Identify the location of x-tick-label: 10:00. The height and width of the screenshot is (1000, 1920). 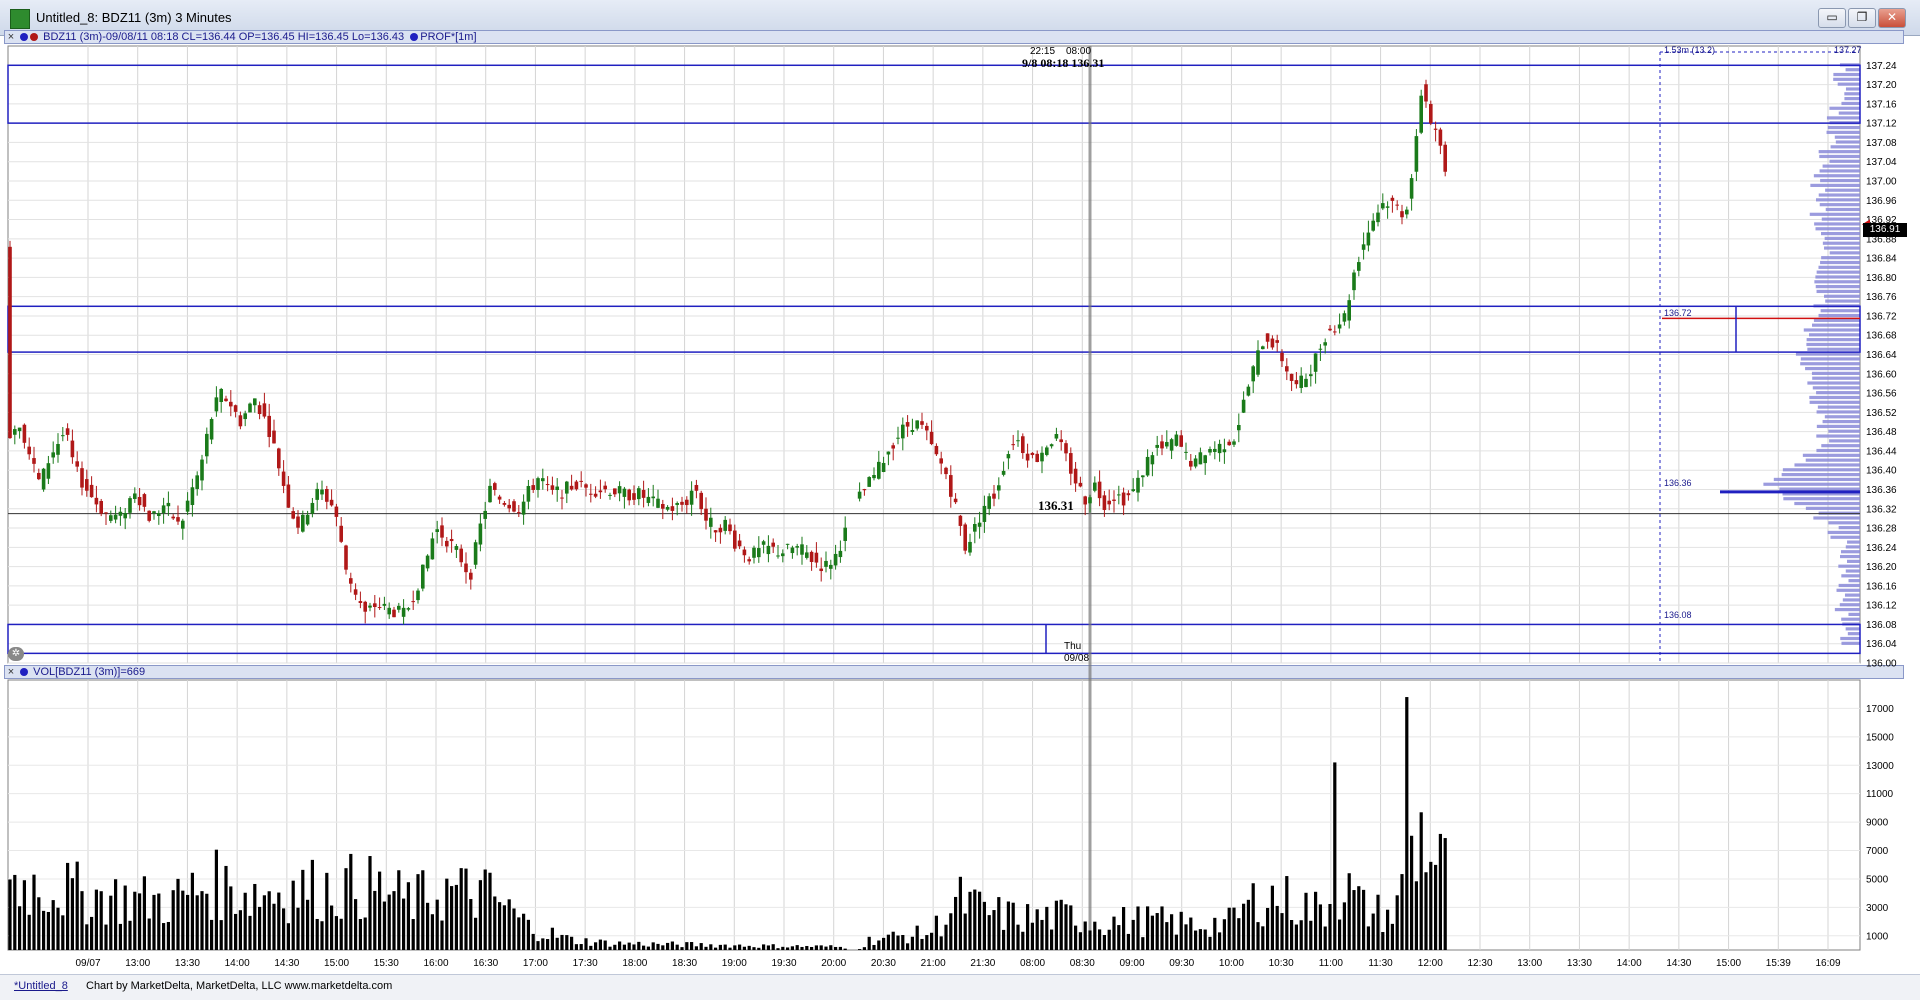
(1231, 963).